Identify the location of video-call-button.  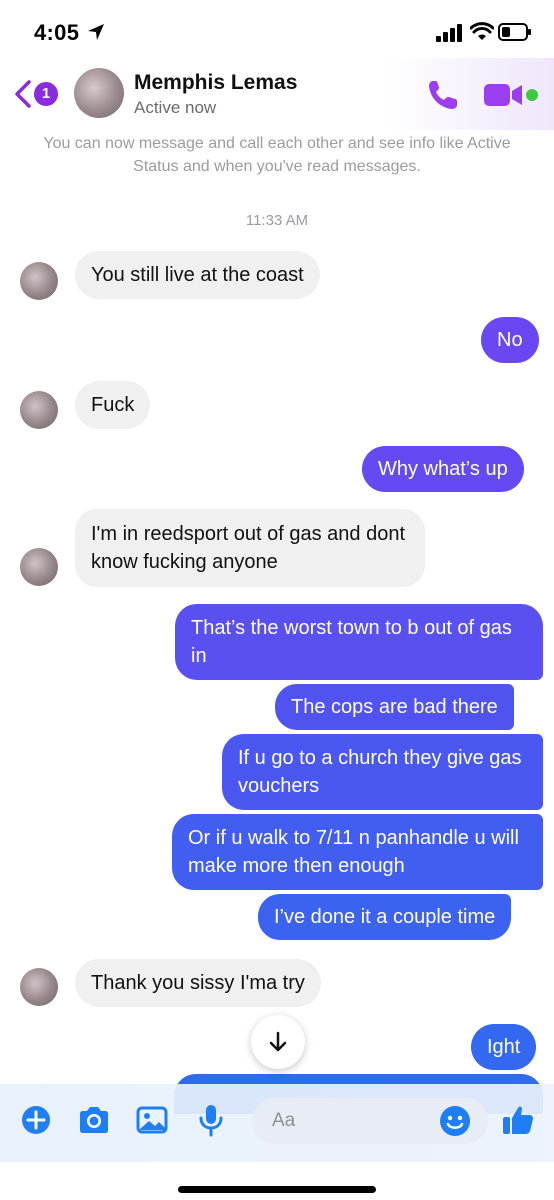
(504, 95).